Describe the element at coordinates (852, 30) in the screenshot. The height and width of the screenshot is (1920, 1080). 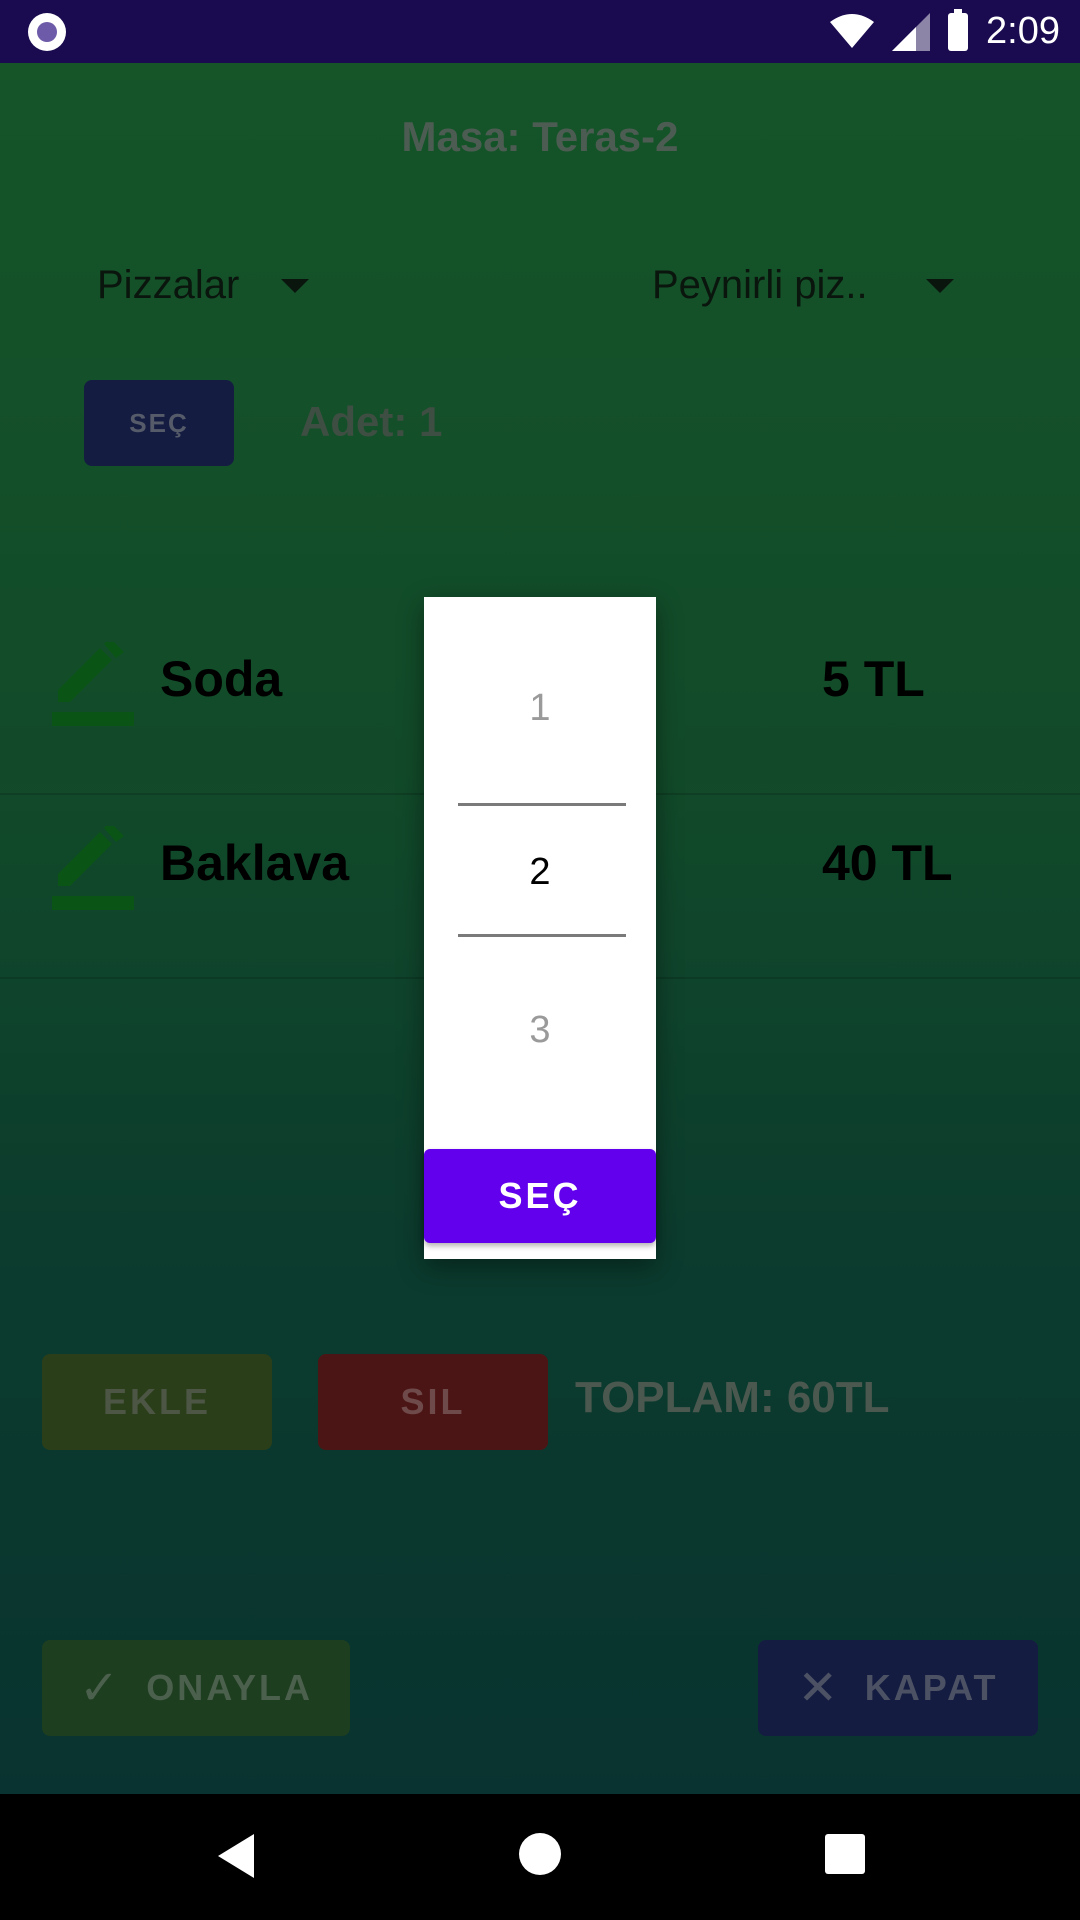
I see `wifi-icon` at that location.